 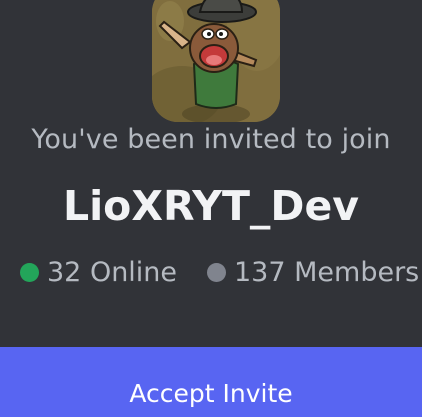 I want to click on member-count-label: 137 Members, so click(x=327, y=272).